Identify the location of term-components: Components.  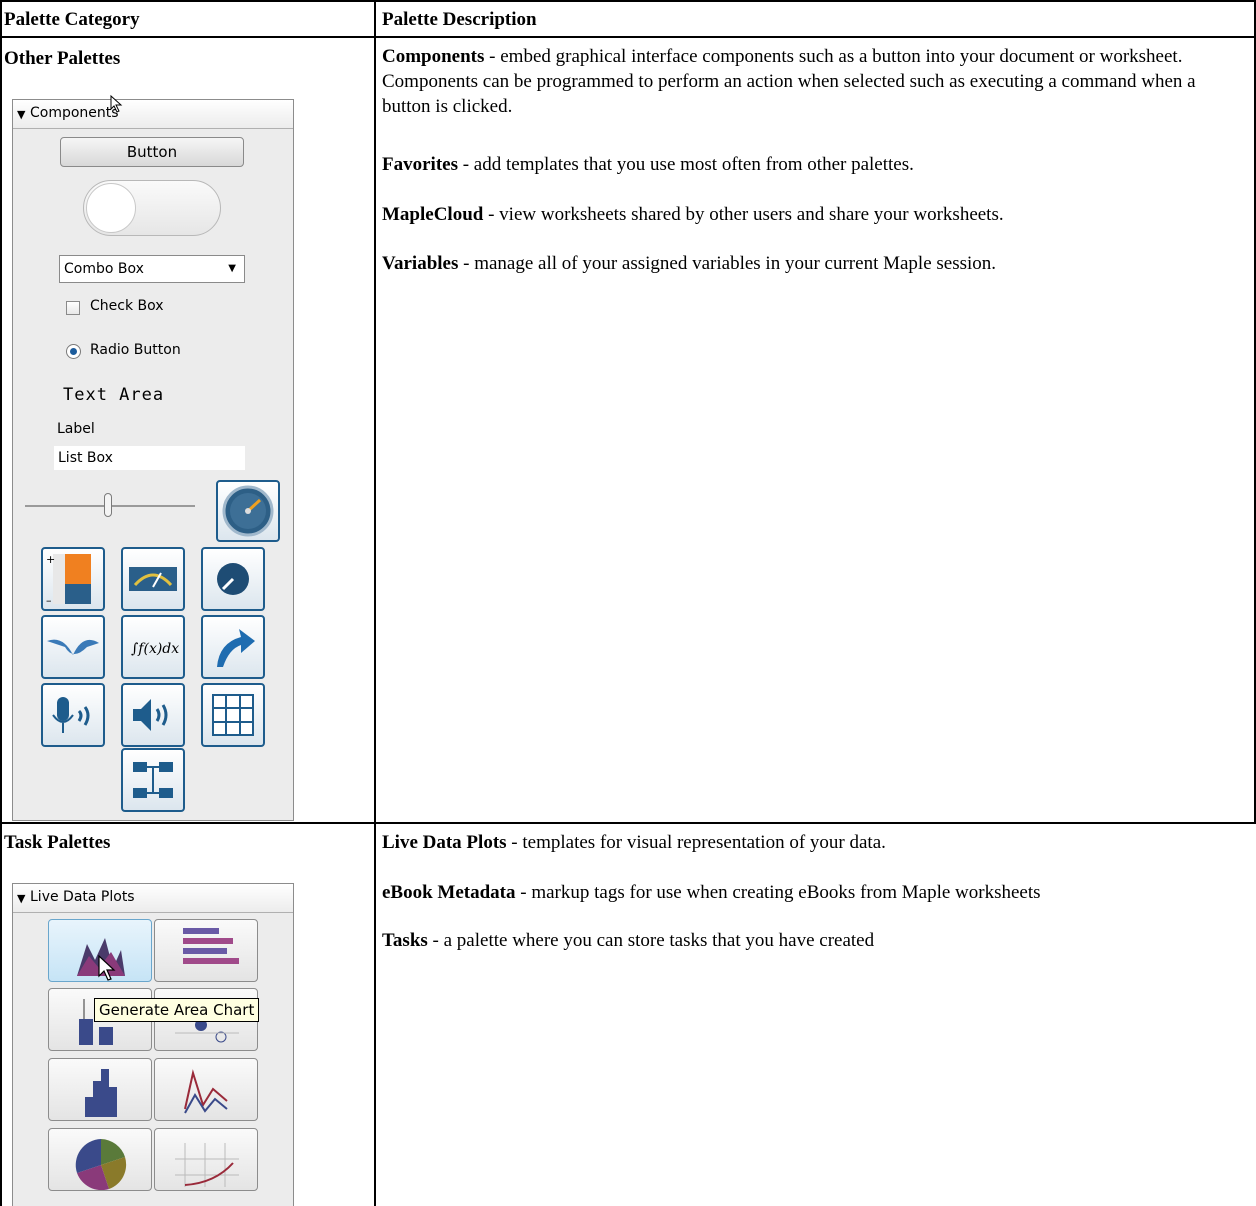
(433, 56).